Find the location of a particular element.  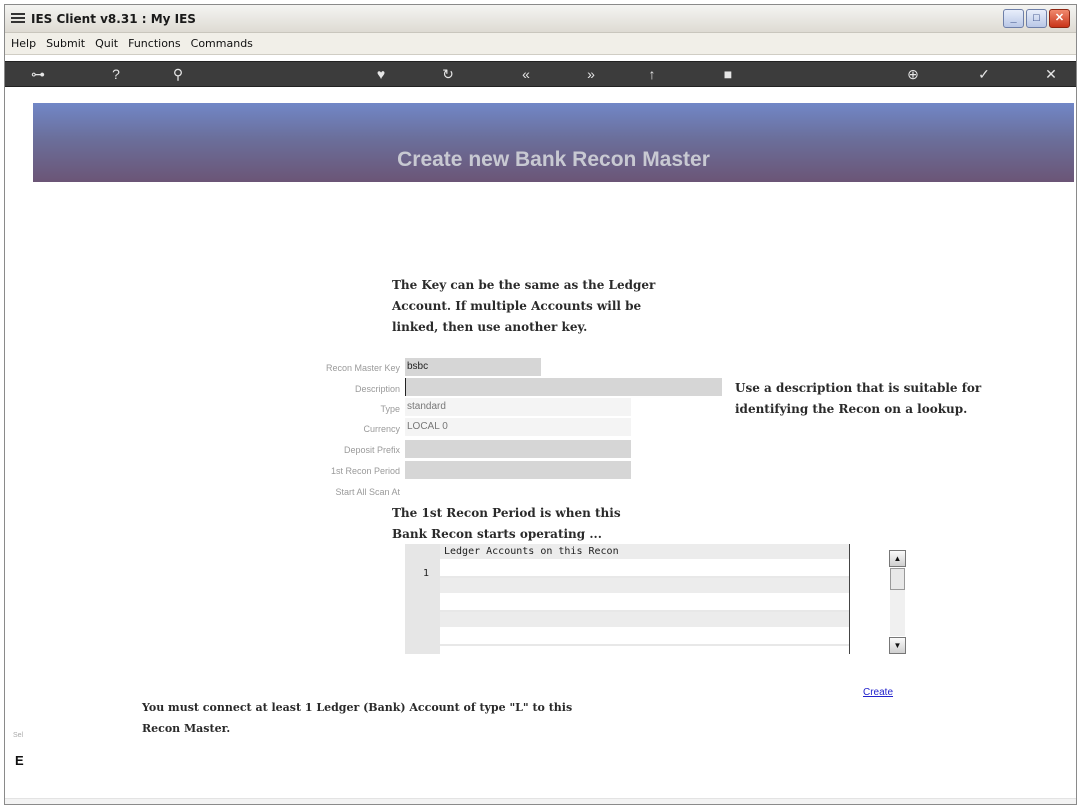

type-field: standard is located at coordinates (518, 407).